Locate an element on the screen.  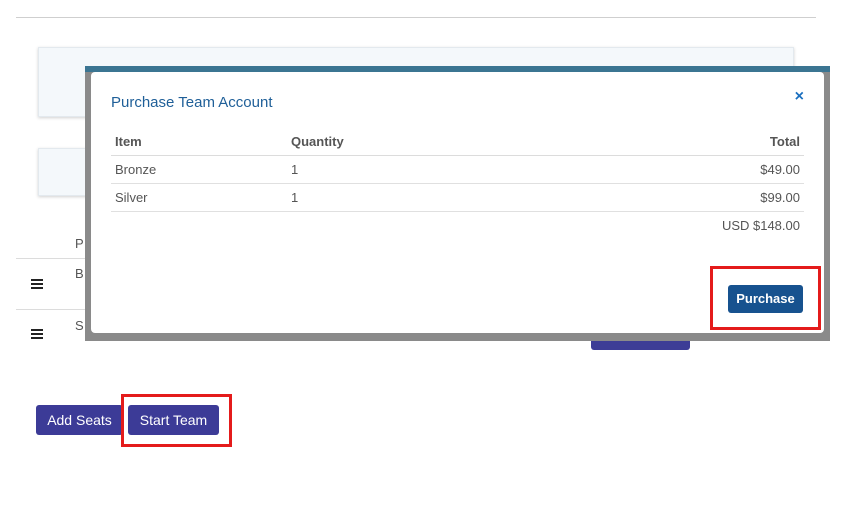
column-header-item: Item is located at coordinates (199, 142).